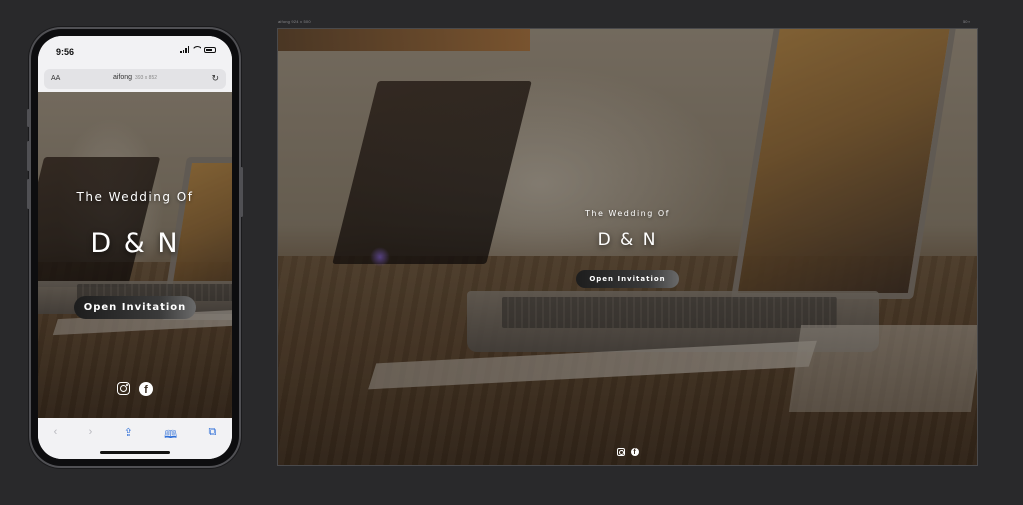 This screenshot has height=505, width=1023. What do you see at coordinates (28, 118) in the screenshot?
I see `phone-mute-switch` at bounding box center [28, 118].